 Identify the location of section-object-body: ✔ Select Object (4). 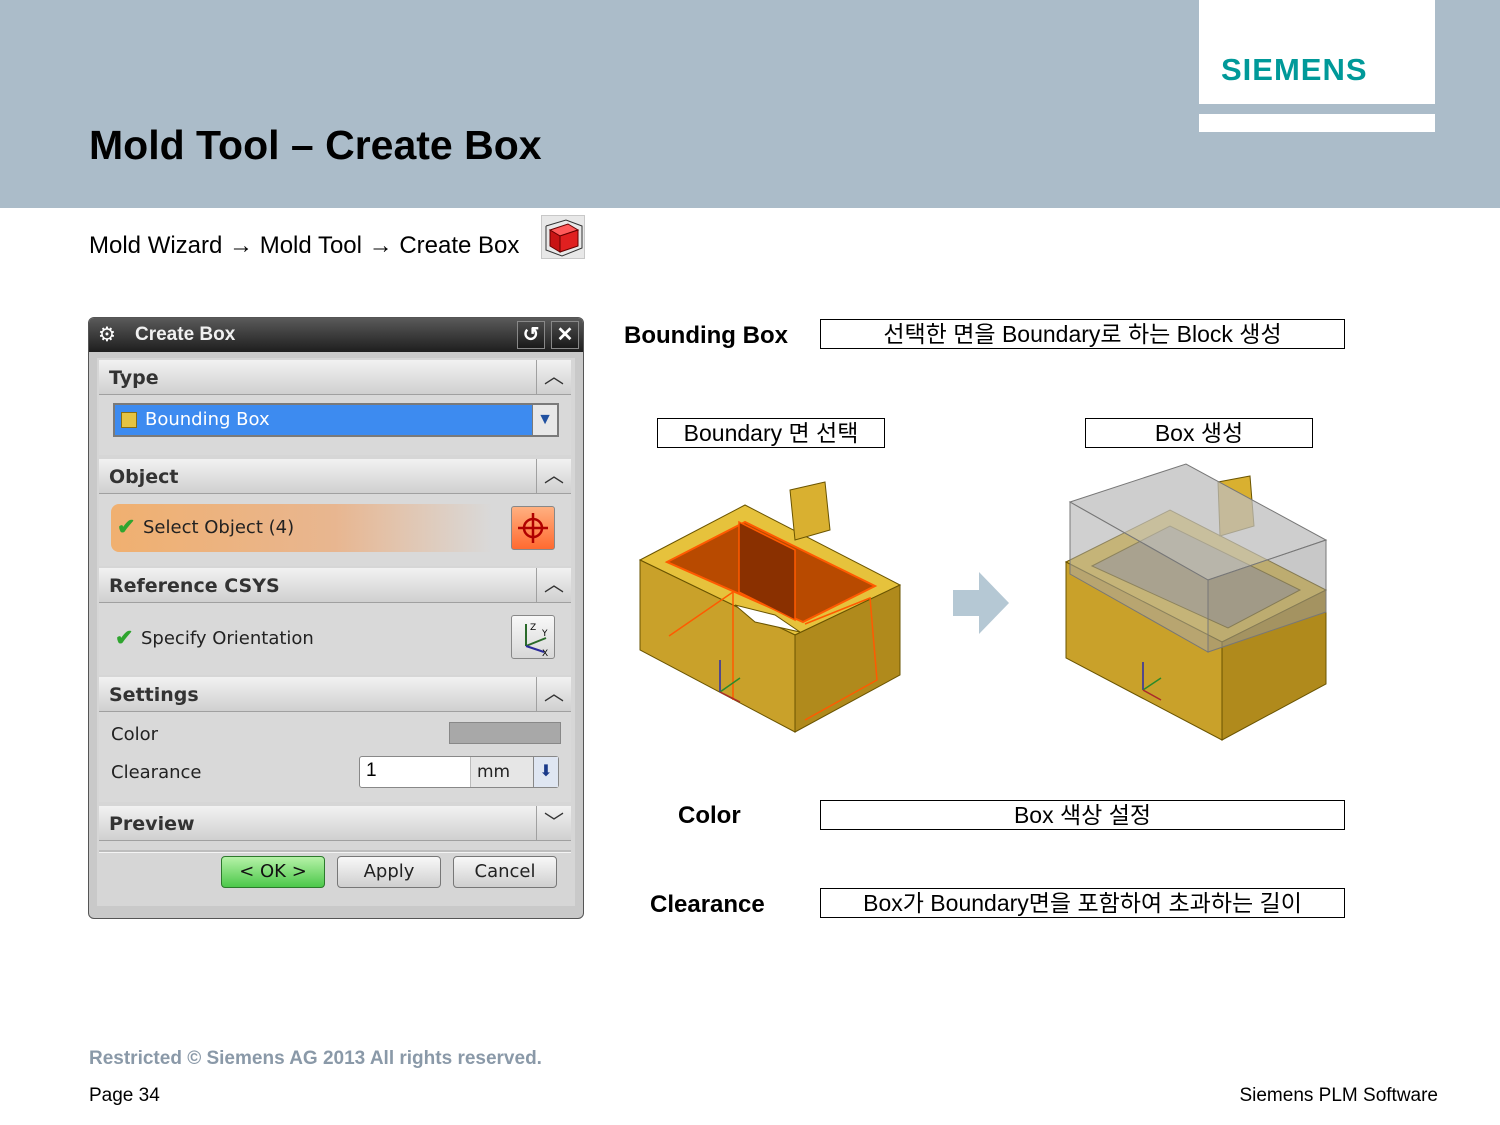
(335, 530).